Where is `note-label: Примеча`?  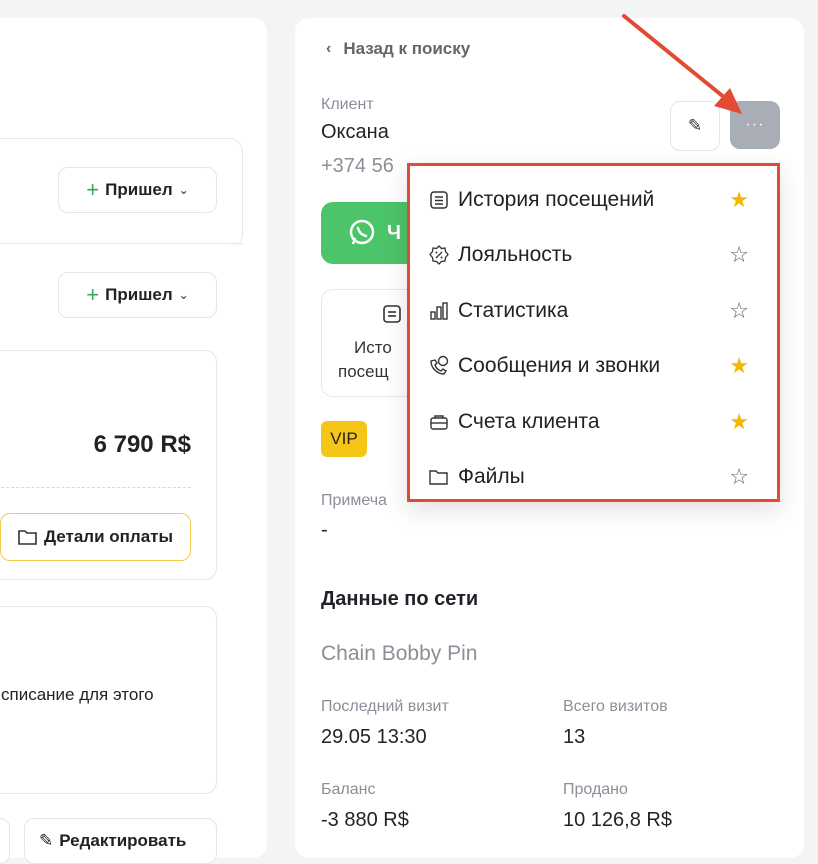 note-label: Примеча is located at coordinates (354, 500).